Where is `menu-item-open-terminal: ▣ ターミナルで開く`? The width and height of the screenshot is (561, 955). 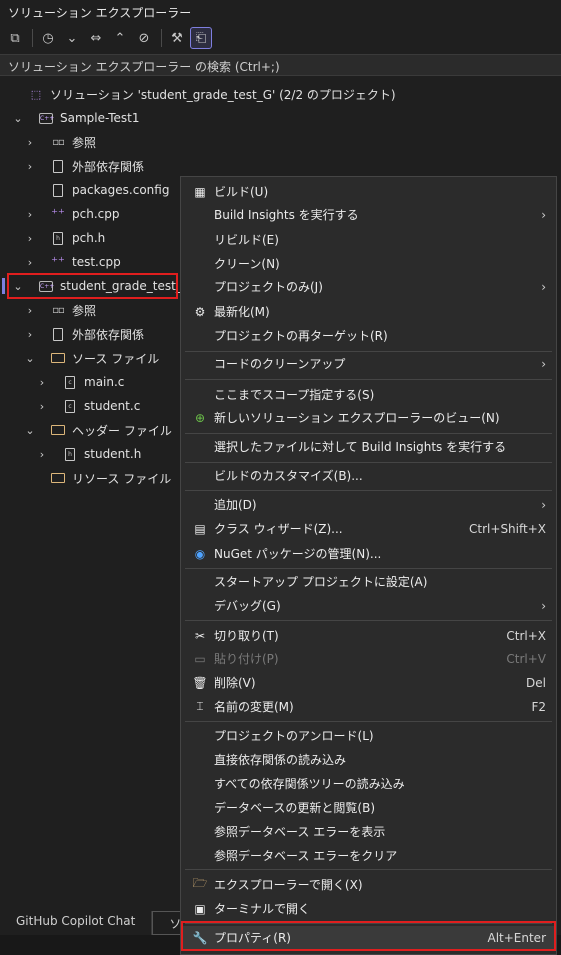
menu-item-open-terminal: ▣ ターミナルで開く is located at coordinates (368, 908).